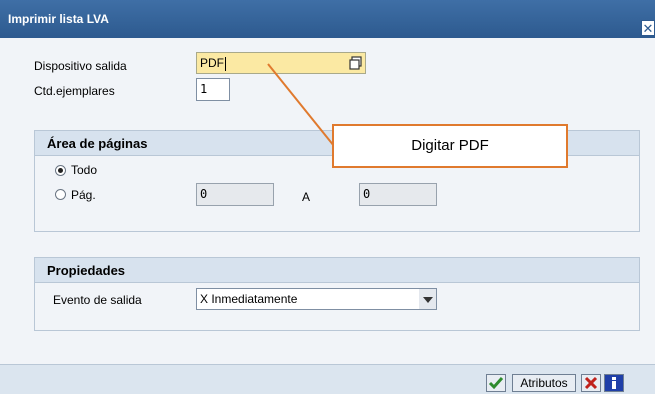 Image resolution: width=655 pixels, height=394 pixels. Describe the element at coordinates (544, 383) in the screenshot. I see `attributes-button: Atributos` at that location.